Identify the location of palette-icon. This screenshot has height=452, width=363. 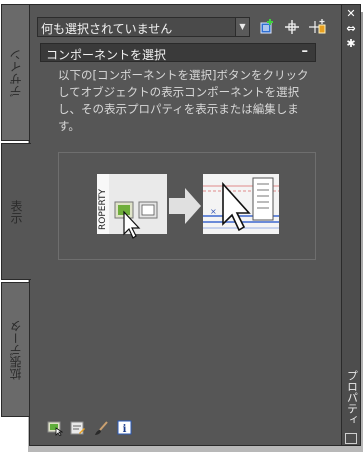
(351, 438).